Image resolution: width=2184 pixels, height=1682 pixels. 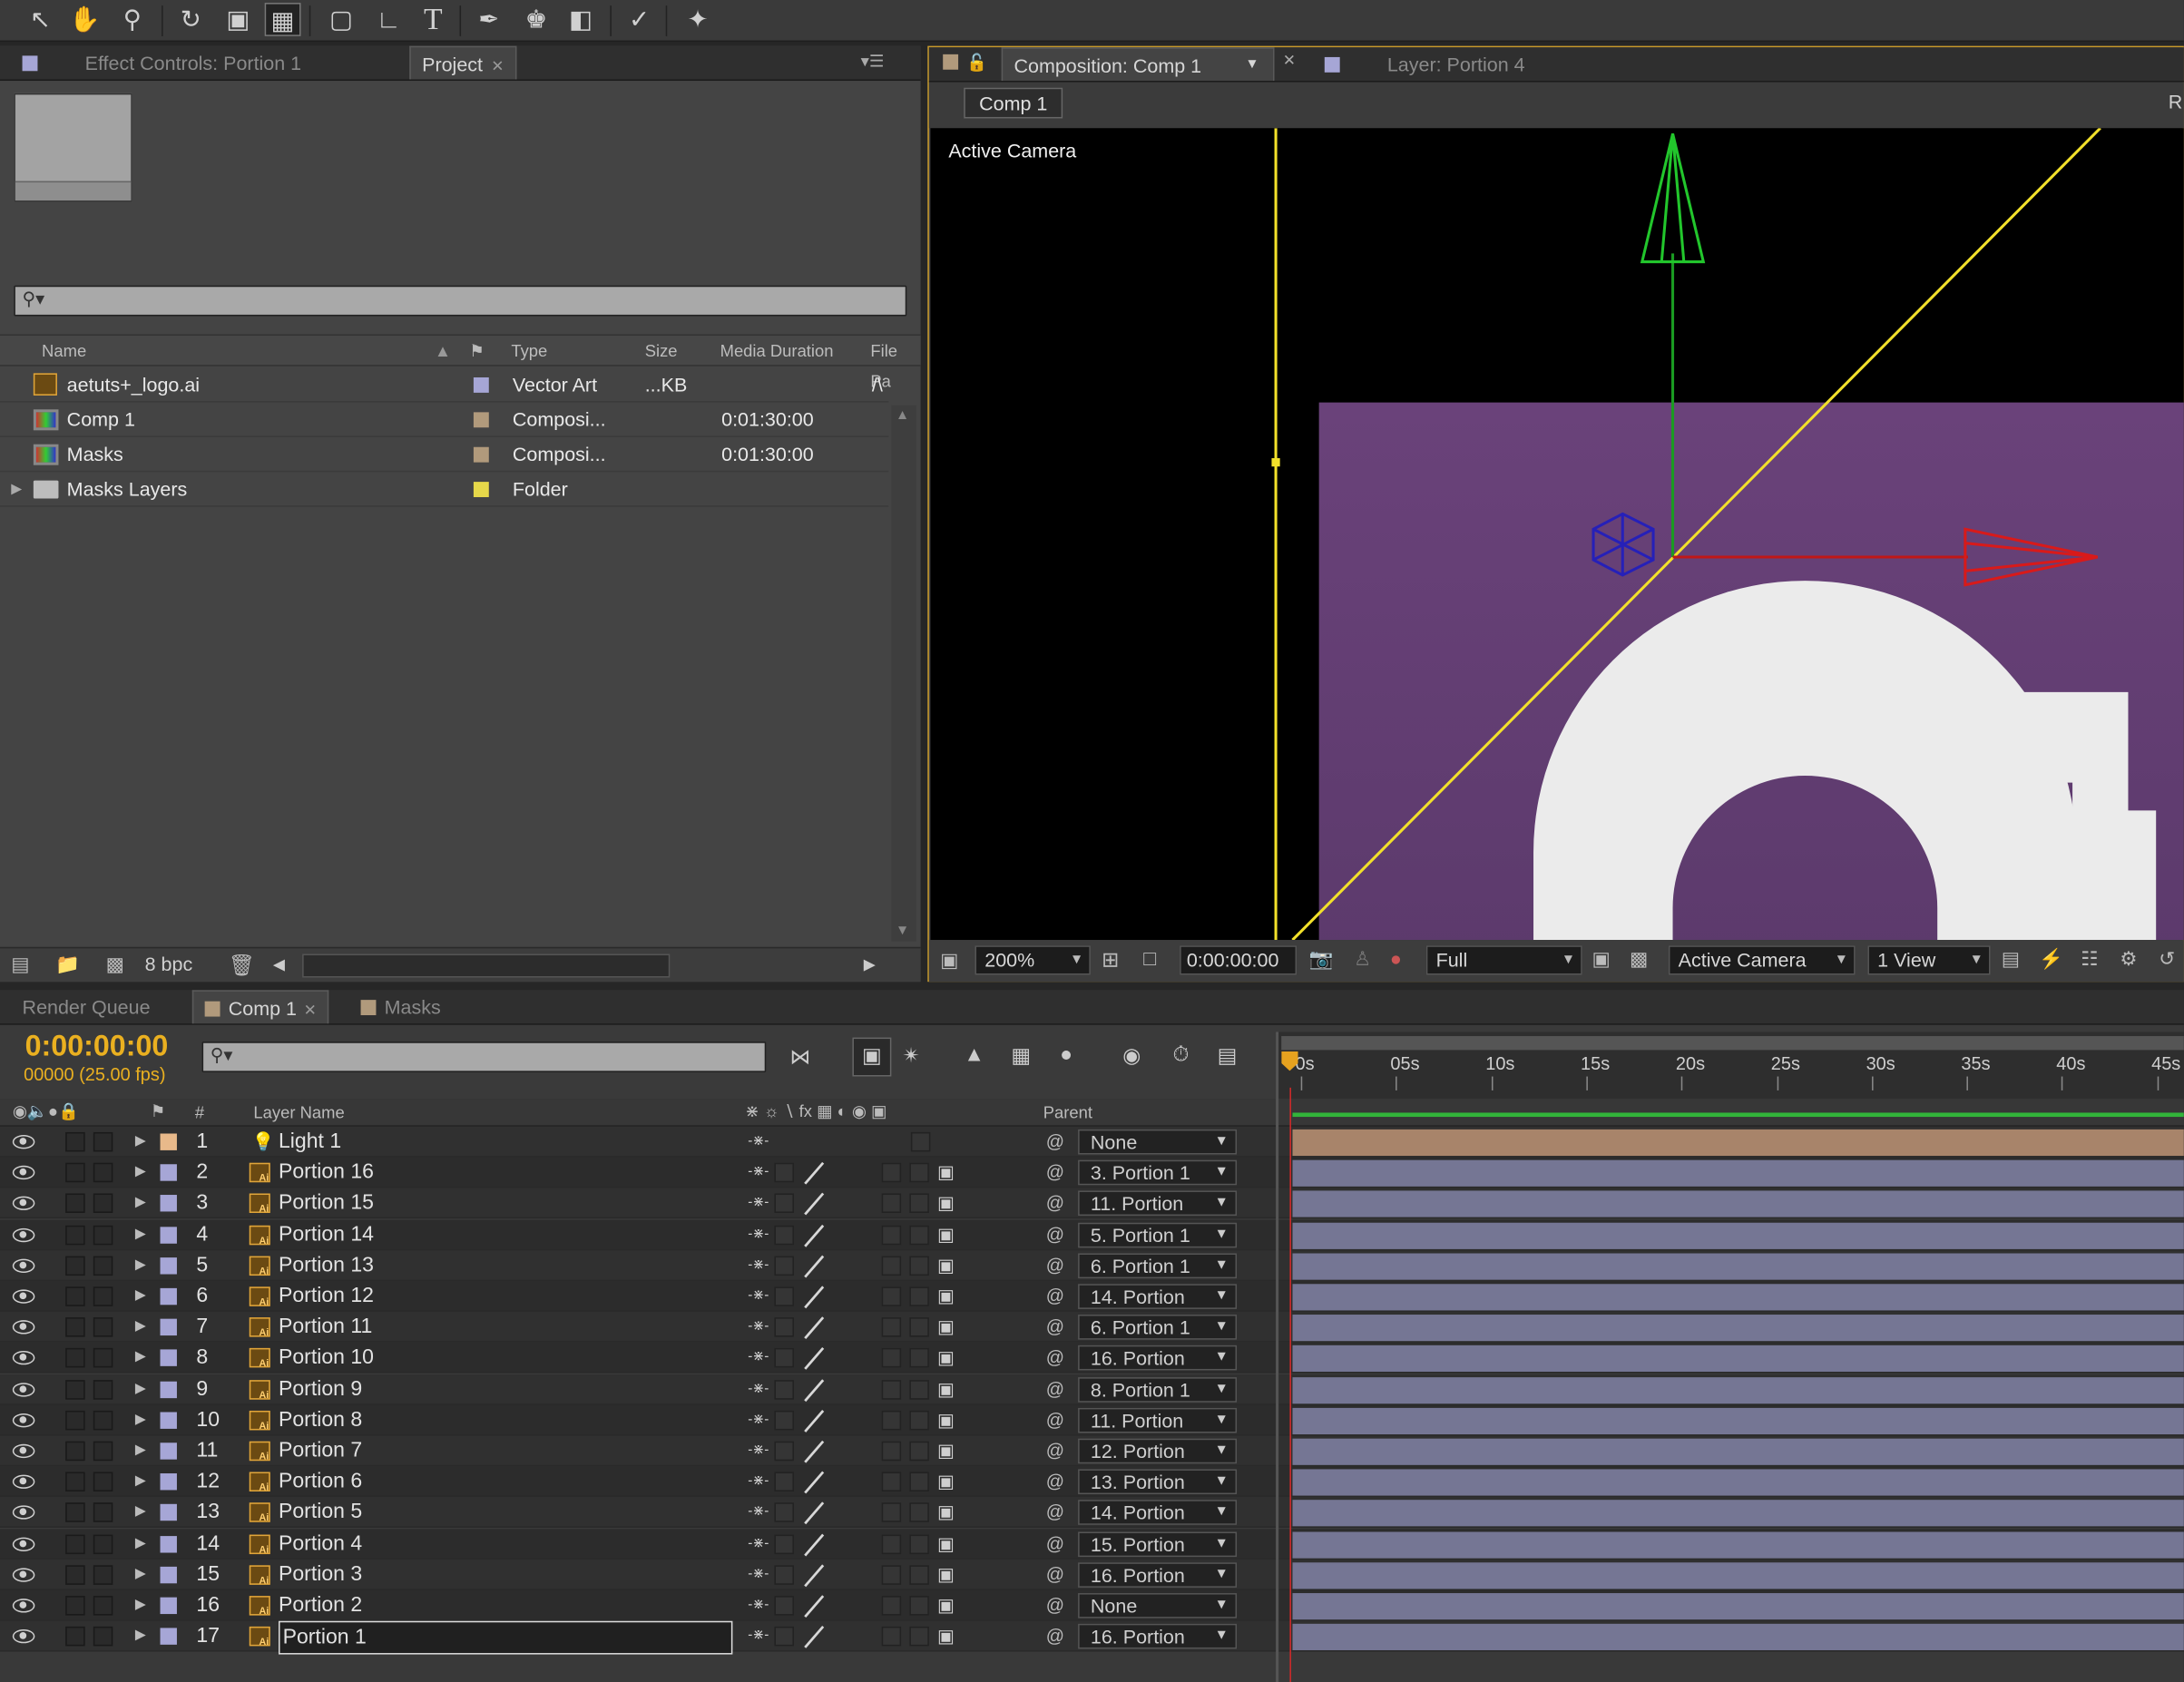 I want to click on 3d-layer-cube-icon: ▣, so click(x=946, y=1482).